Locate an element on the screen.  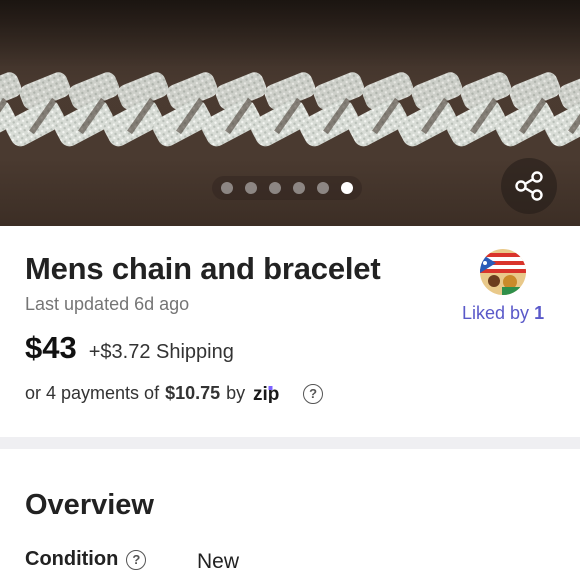
condition-row: Condition ? New is located at coordinates (132, 560).